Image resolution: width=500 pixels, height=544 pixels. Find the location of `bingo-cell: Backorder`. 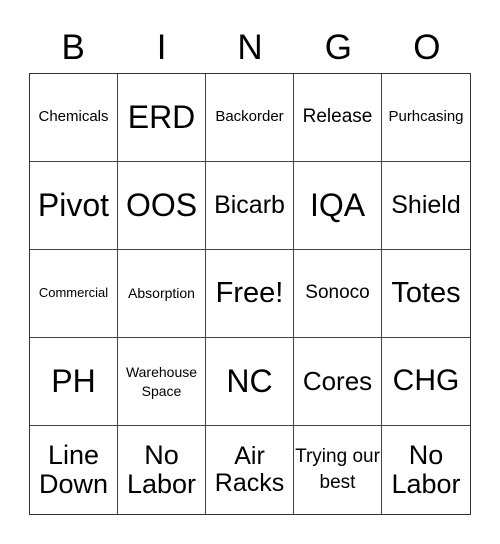

bingo-cell: Backorder is located at coordinates (250, 118).